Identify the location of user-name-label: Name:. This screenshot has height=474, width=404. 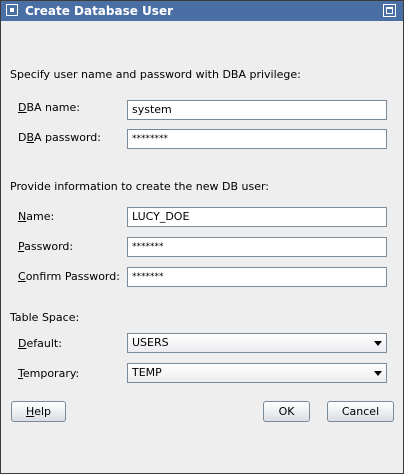
(36, 216).